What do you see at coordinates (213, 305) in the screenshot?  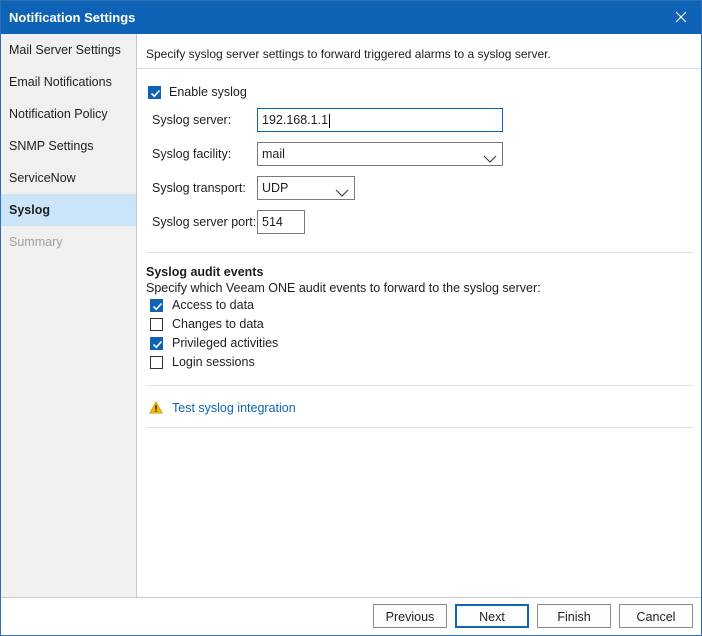 I see `access-to-data-label: Access to data` at bounding box center [213, 305].